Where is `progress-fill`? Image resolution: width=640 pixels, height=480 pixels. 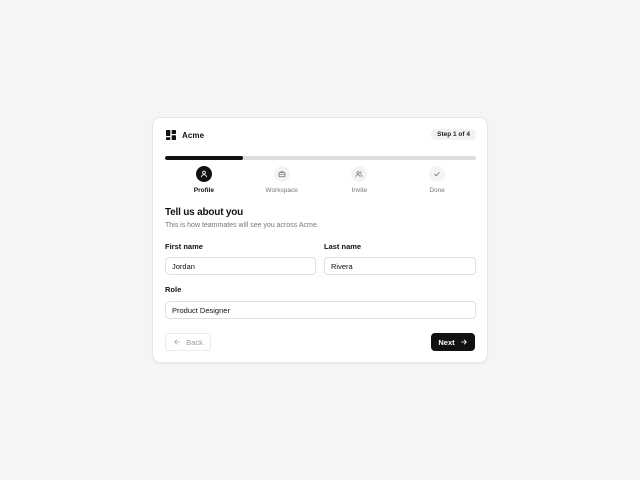
progress-fill is located at coordinates (204, 158).